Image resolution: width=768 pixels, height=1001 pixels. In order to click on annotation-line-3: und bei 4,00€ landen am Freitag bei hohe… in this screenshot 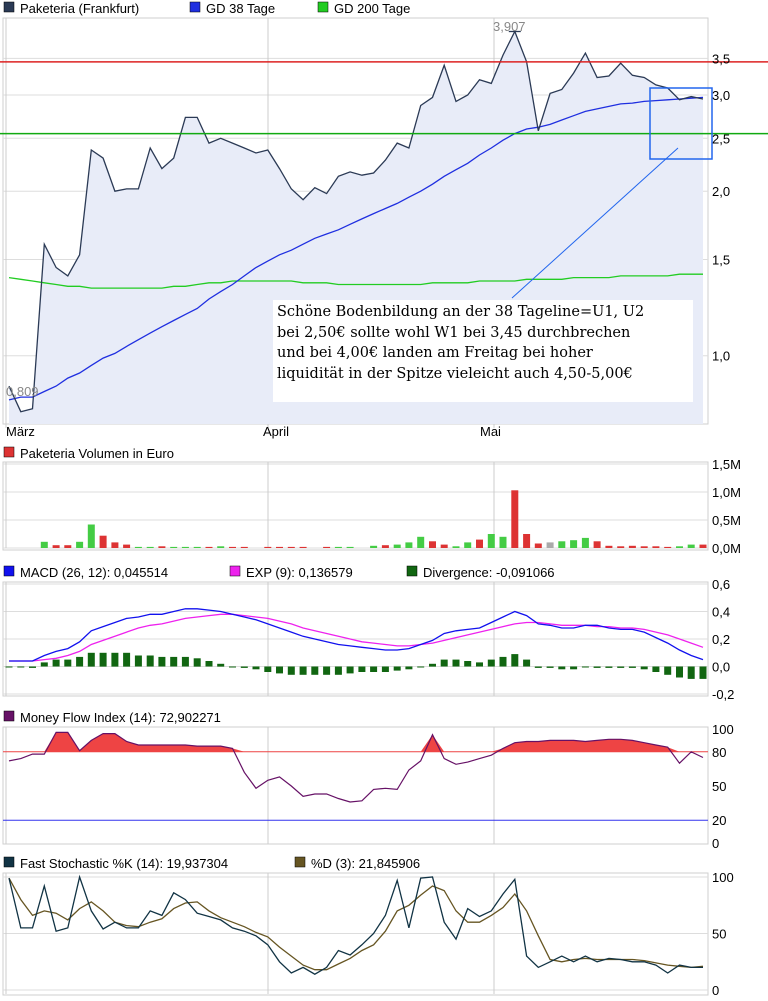, I will do `click(435, 353)`.